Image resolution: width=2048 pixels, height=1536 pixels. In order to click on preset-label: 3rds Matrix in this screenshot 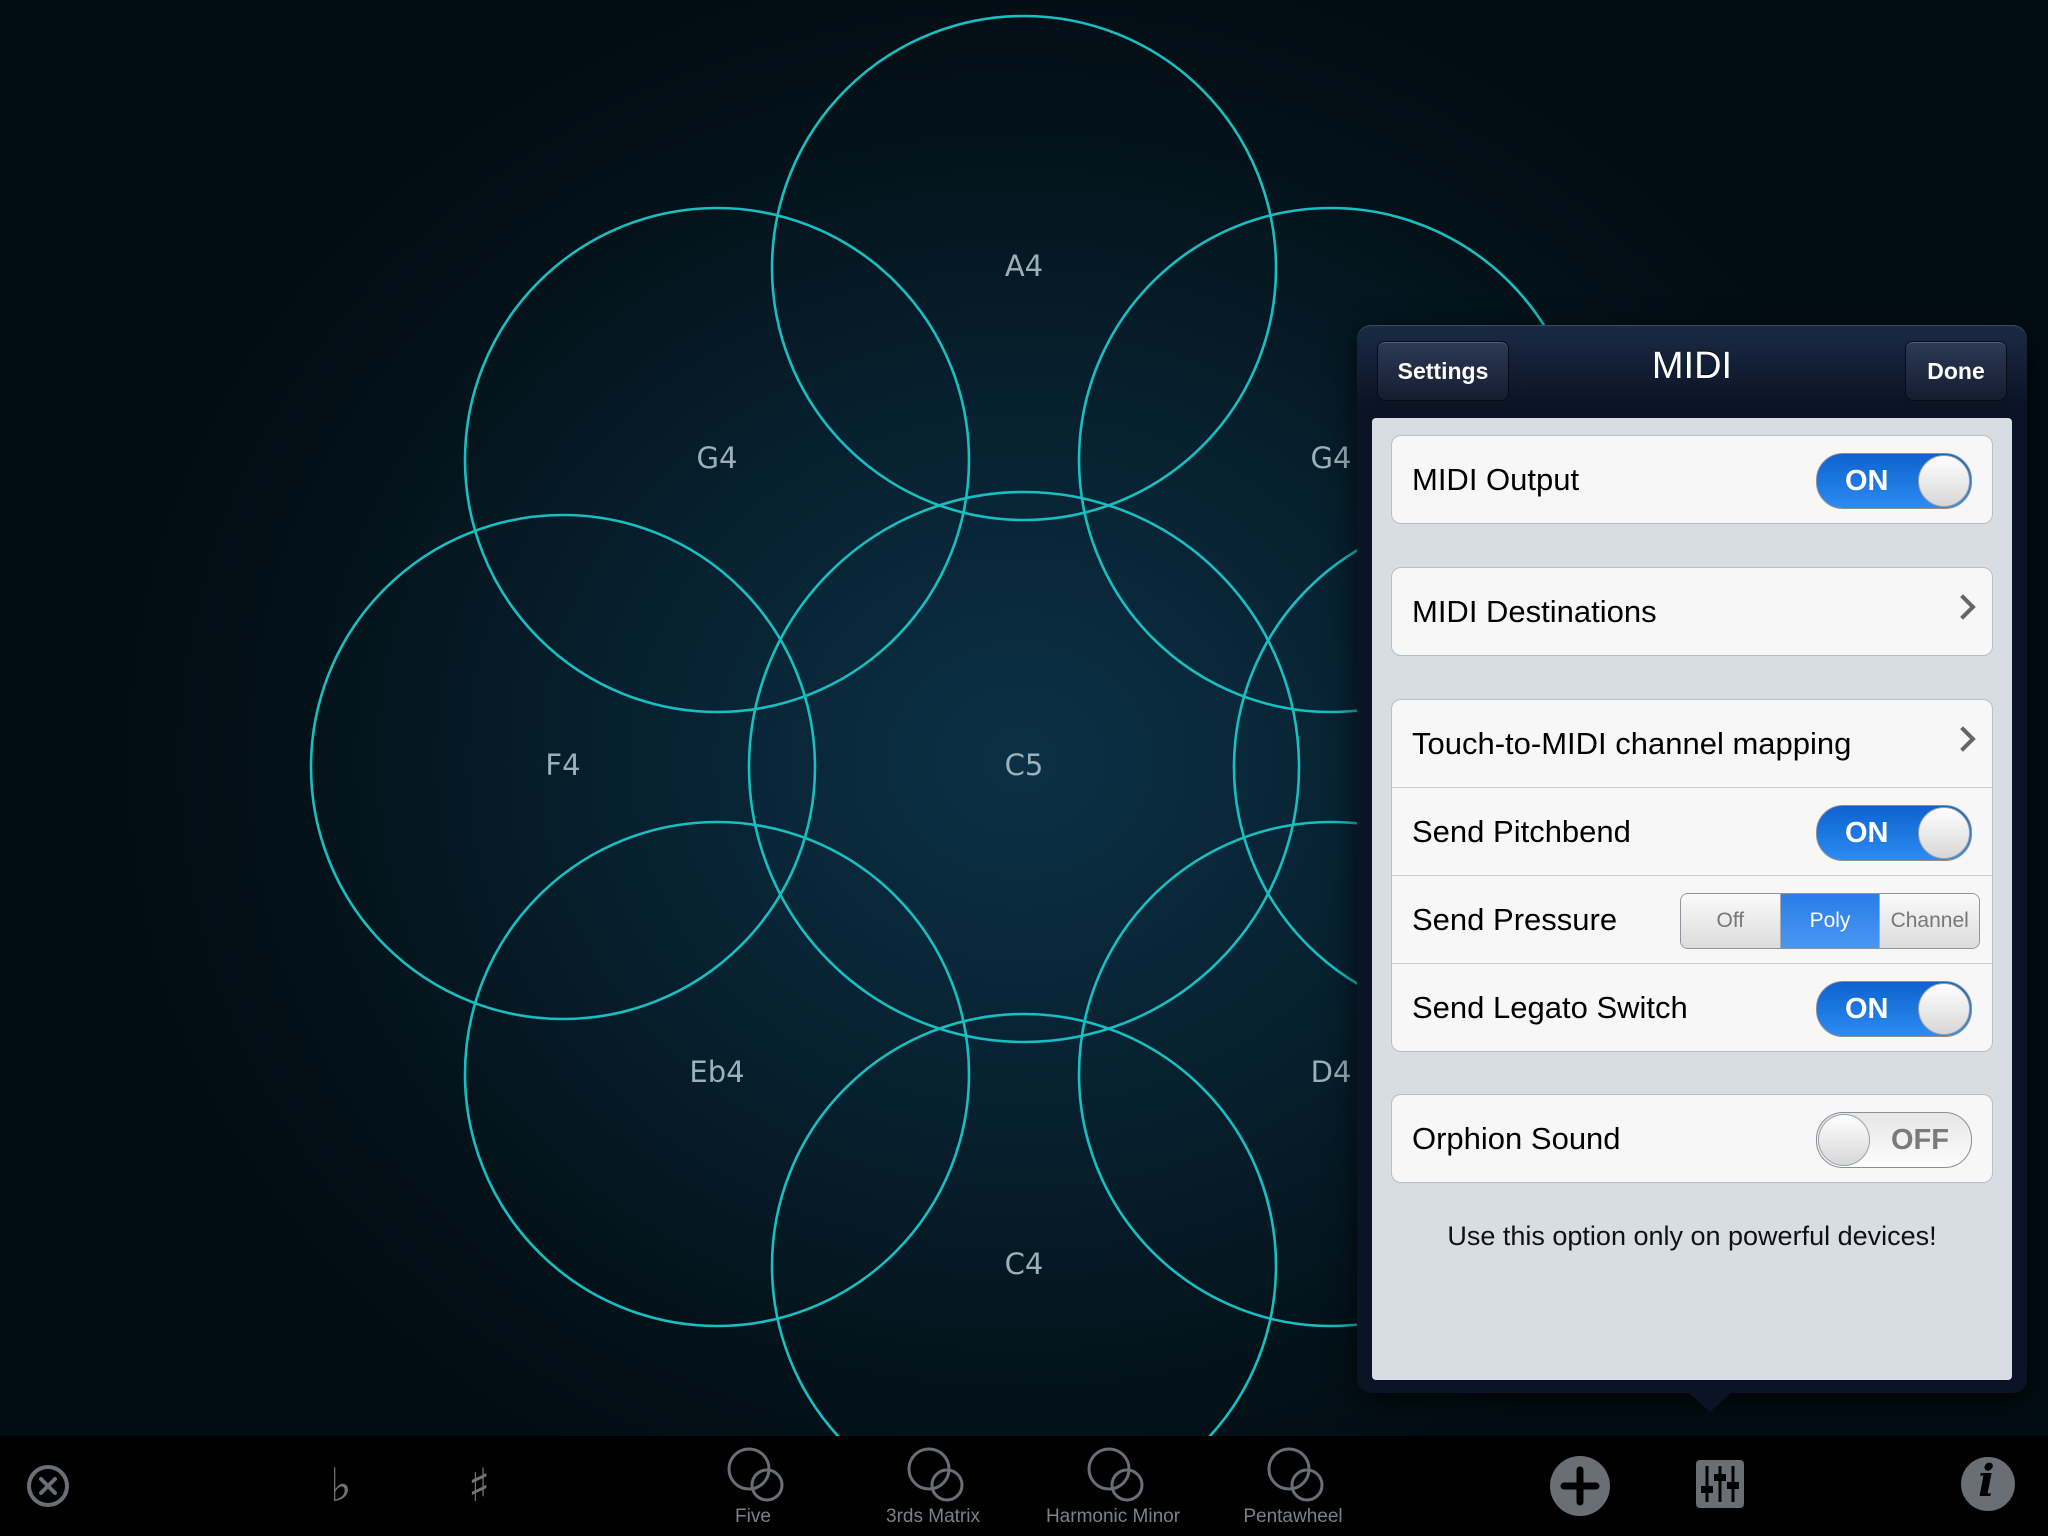, I will do `click(933, 1516)`.